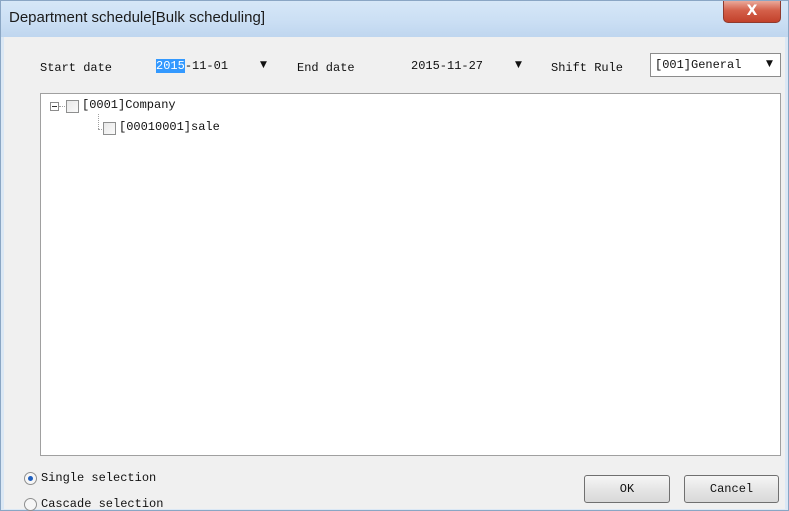 Image resolution: width=789 pixels, height=511 pixels. What do you see at coordinates (30, 478) in the screenshot?
I see `single-selection-radio` at bounding box center [30, 478].